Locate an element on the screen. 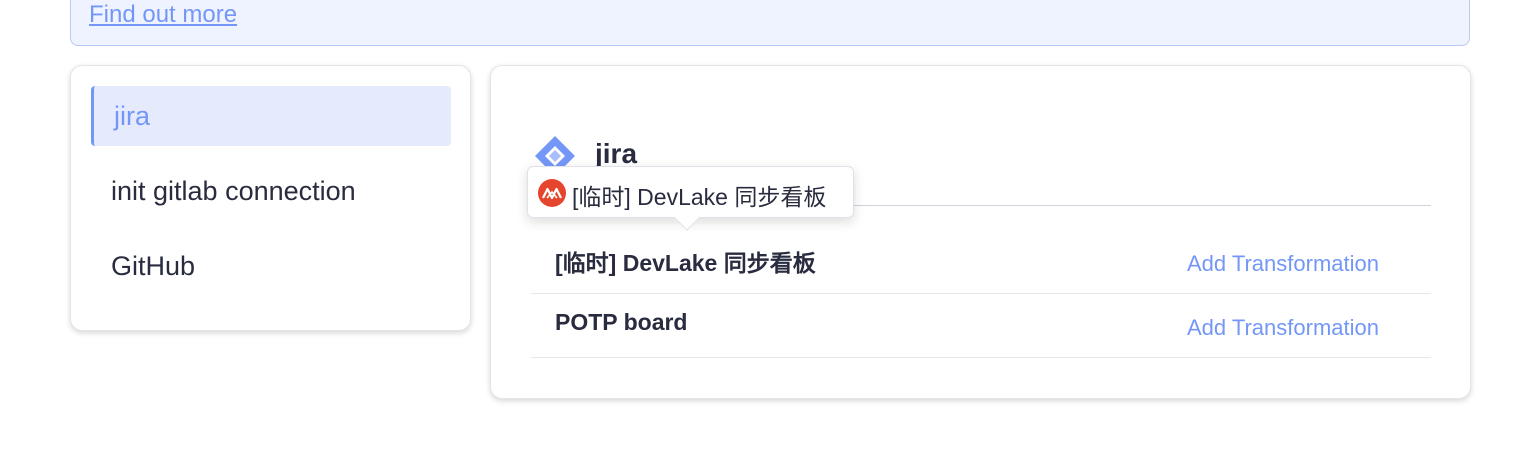 The height and width of the screenshot is (454, 1524). tooltip-text: [临时] DevLake 同步看板 is located at coordinates (699, 197).